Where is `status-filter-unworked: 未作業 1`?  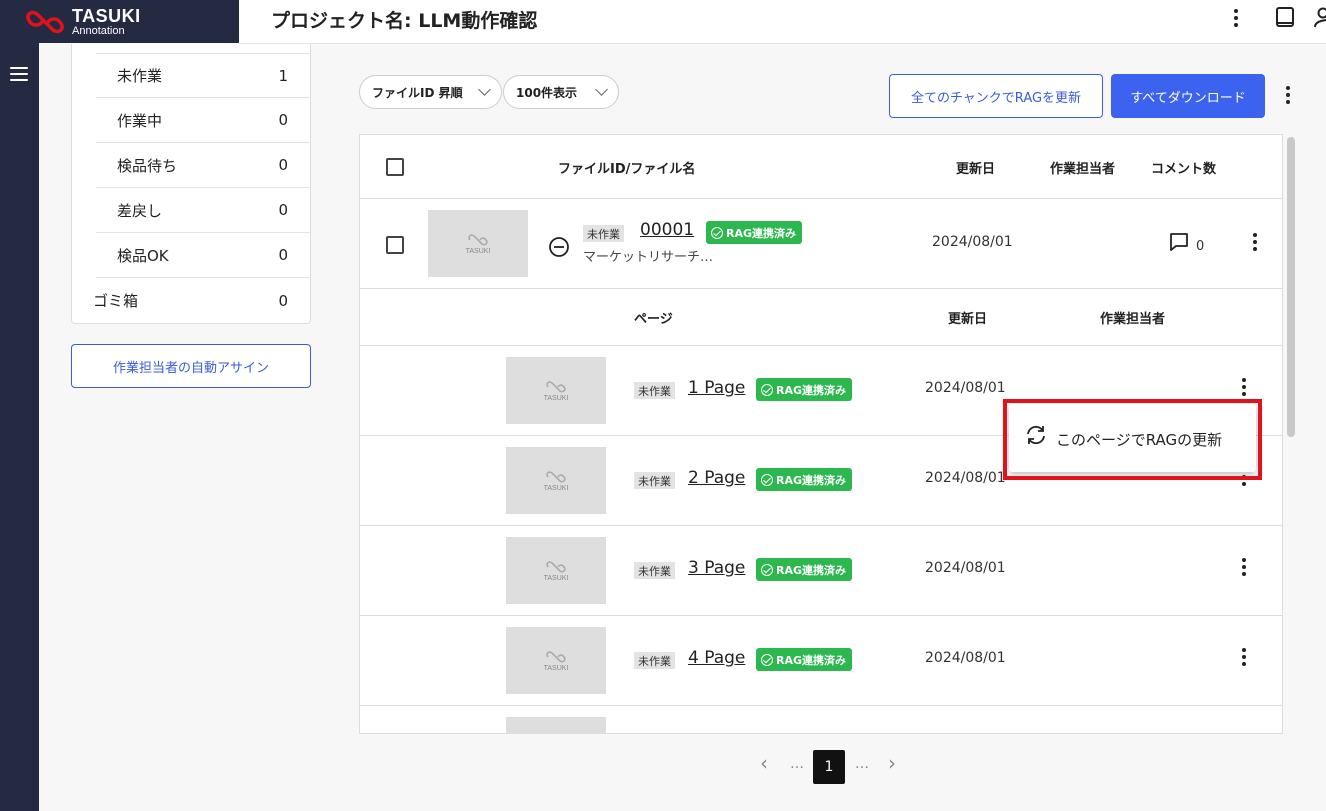 status-filter-unworked: 未作業 1 is located at coordinates (203, 75).